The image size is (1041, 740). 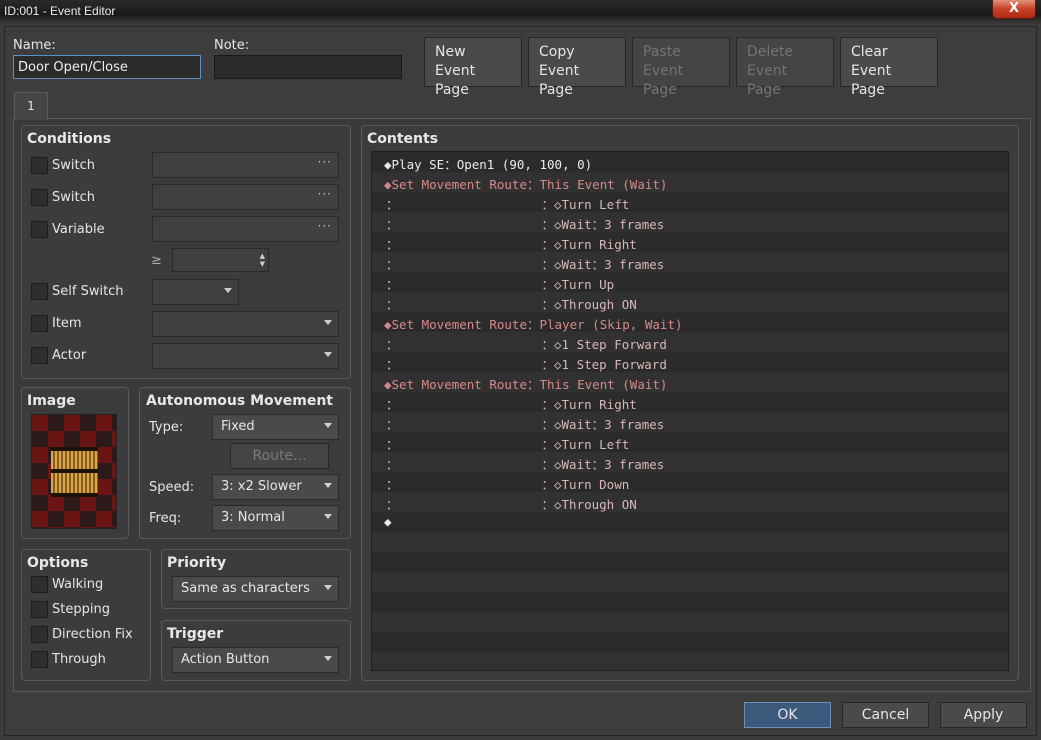 I want to click on stepping-label: Stepping, so click(x=81, y=609).